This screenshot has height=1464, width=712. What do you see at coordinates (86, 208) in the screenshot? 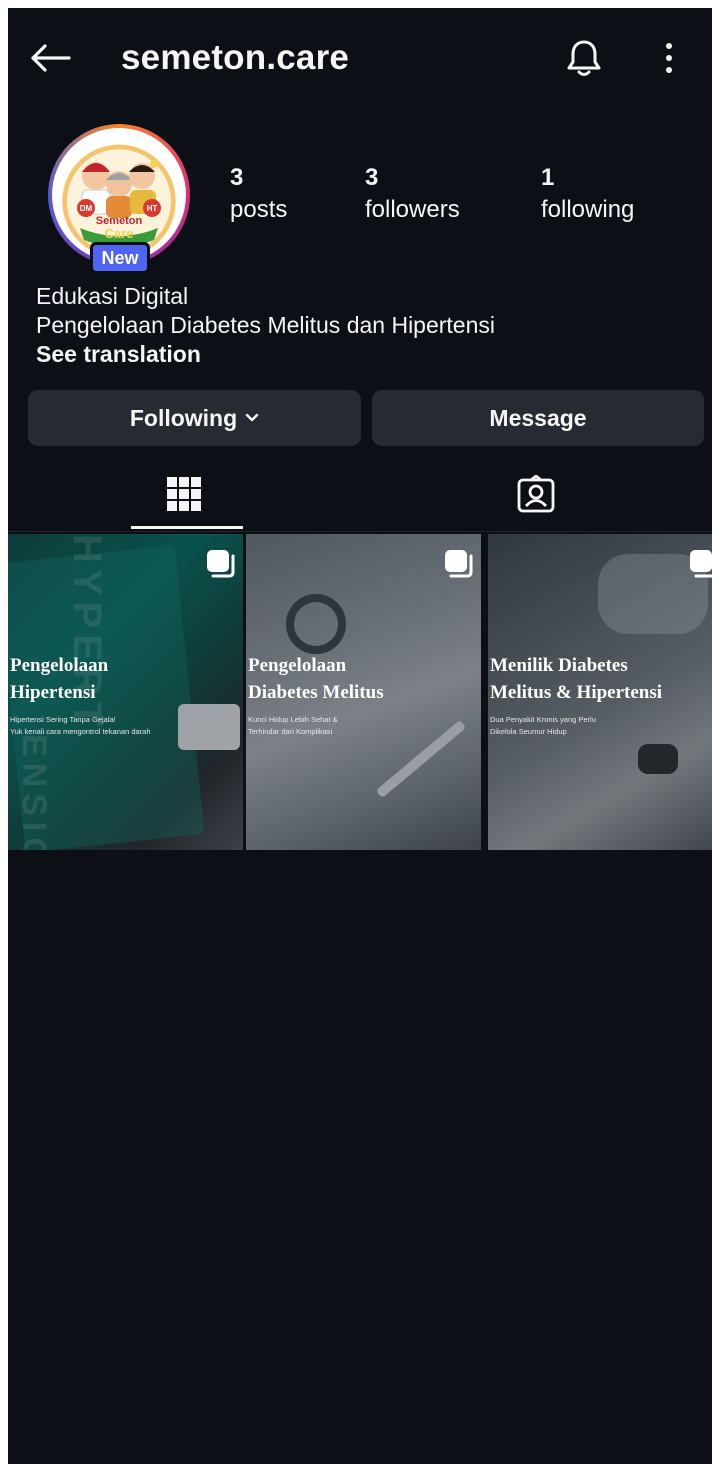
I see `avatar-dm-text: DM` at bounding box center [86, 208].